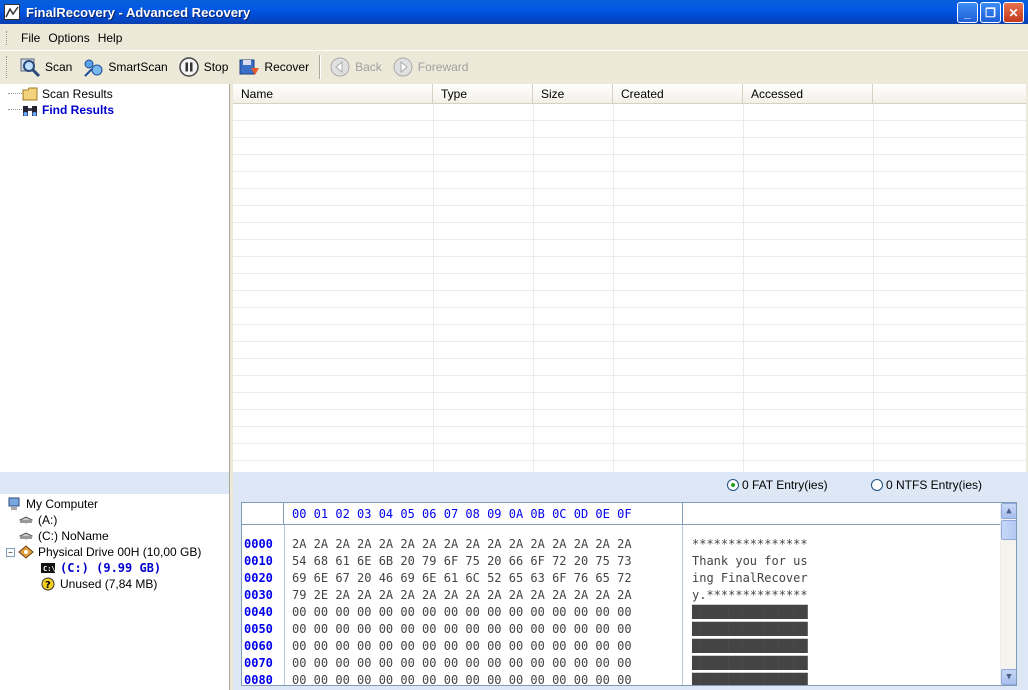 The image size is (1028, 690). Describe the element at coordinates (49, 569) in the screenshot. I see `svg-text: C:\` at that location.